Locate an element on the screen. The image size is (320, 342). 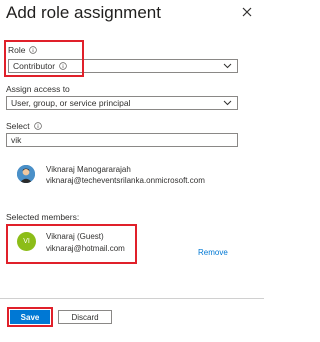
role-label-text: Role is located at coordinates (17, 50).